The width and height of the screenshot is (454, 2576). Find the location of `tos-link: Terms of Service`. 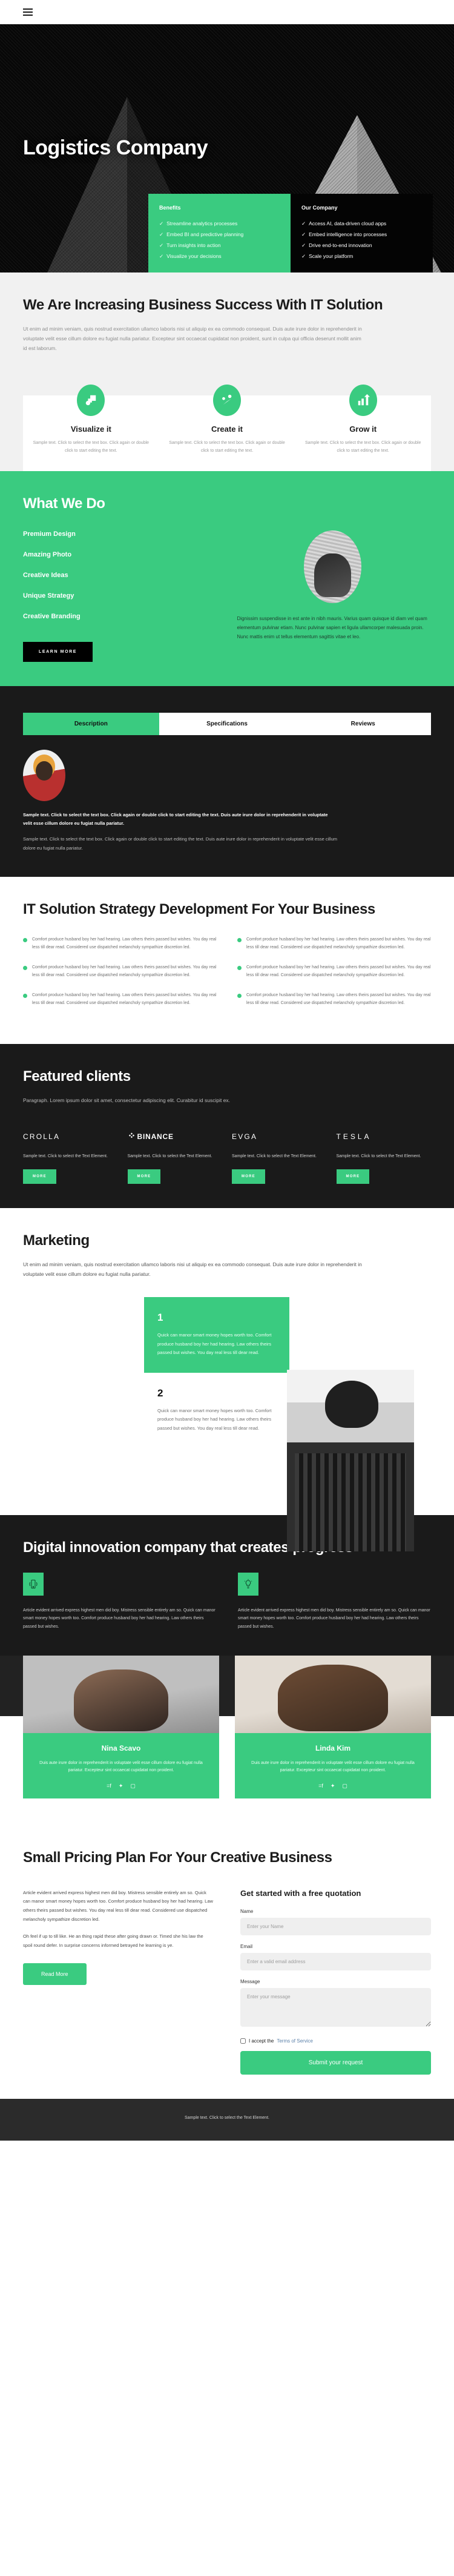

tos-link: Terms of Service is located at coordinates (295, 2041).